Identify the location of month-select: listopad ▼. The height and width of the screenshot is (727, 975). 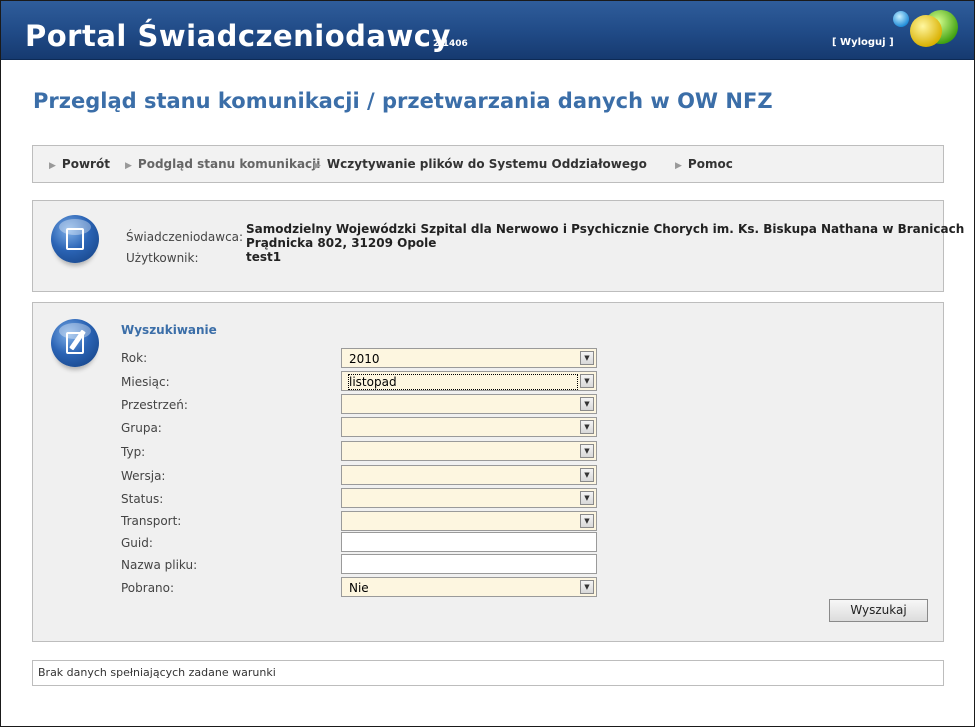
(469, 381).